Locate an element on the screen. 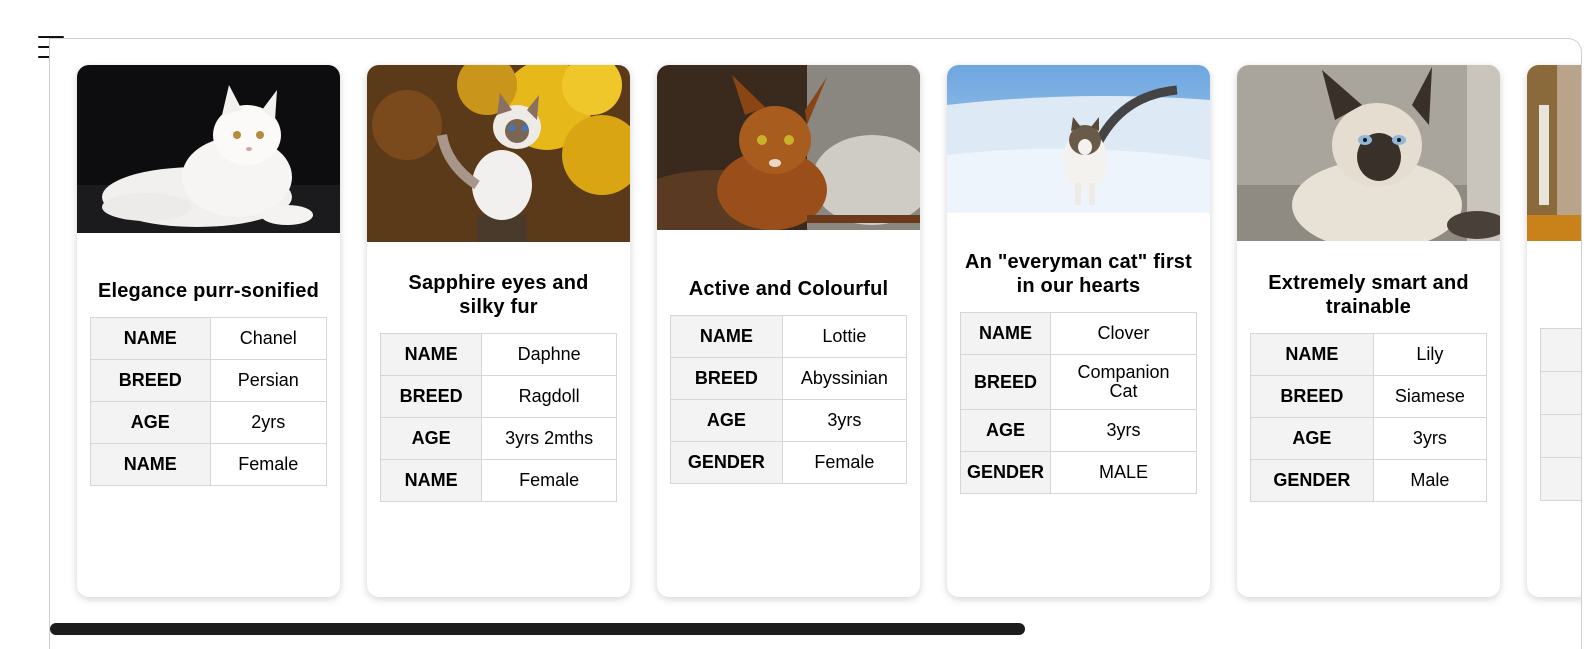 The width and height of the screenshot is (1590, 649). value-cell: Clover is located at coordinates (1123, 333).